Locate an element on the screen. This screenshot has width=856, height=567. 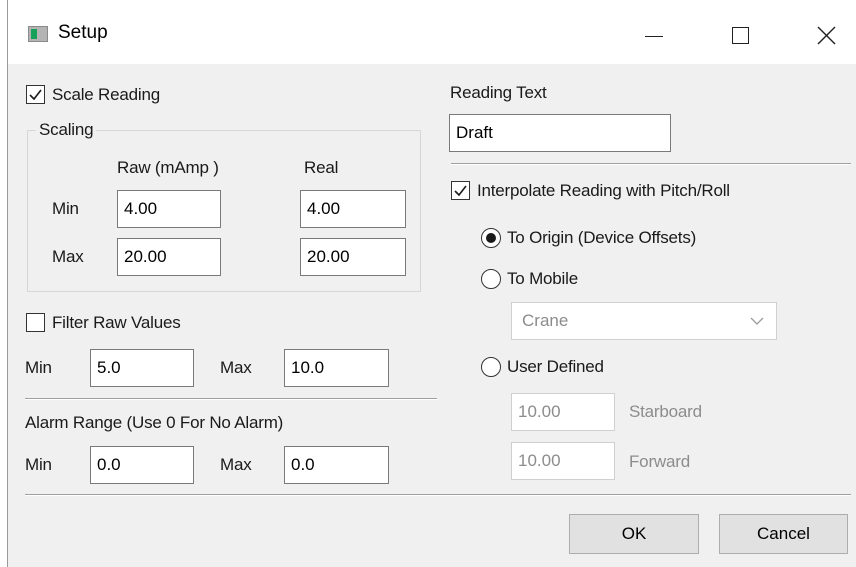
interpolate-checkbox is located at coordinates (460, 190).